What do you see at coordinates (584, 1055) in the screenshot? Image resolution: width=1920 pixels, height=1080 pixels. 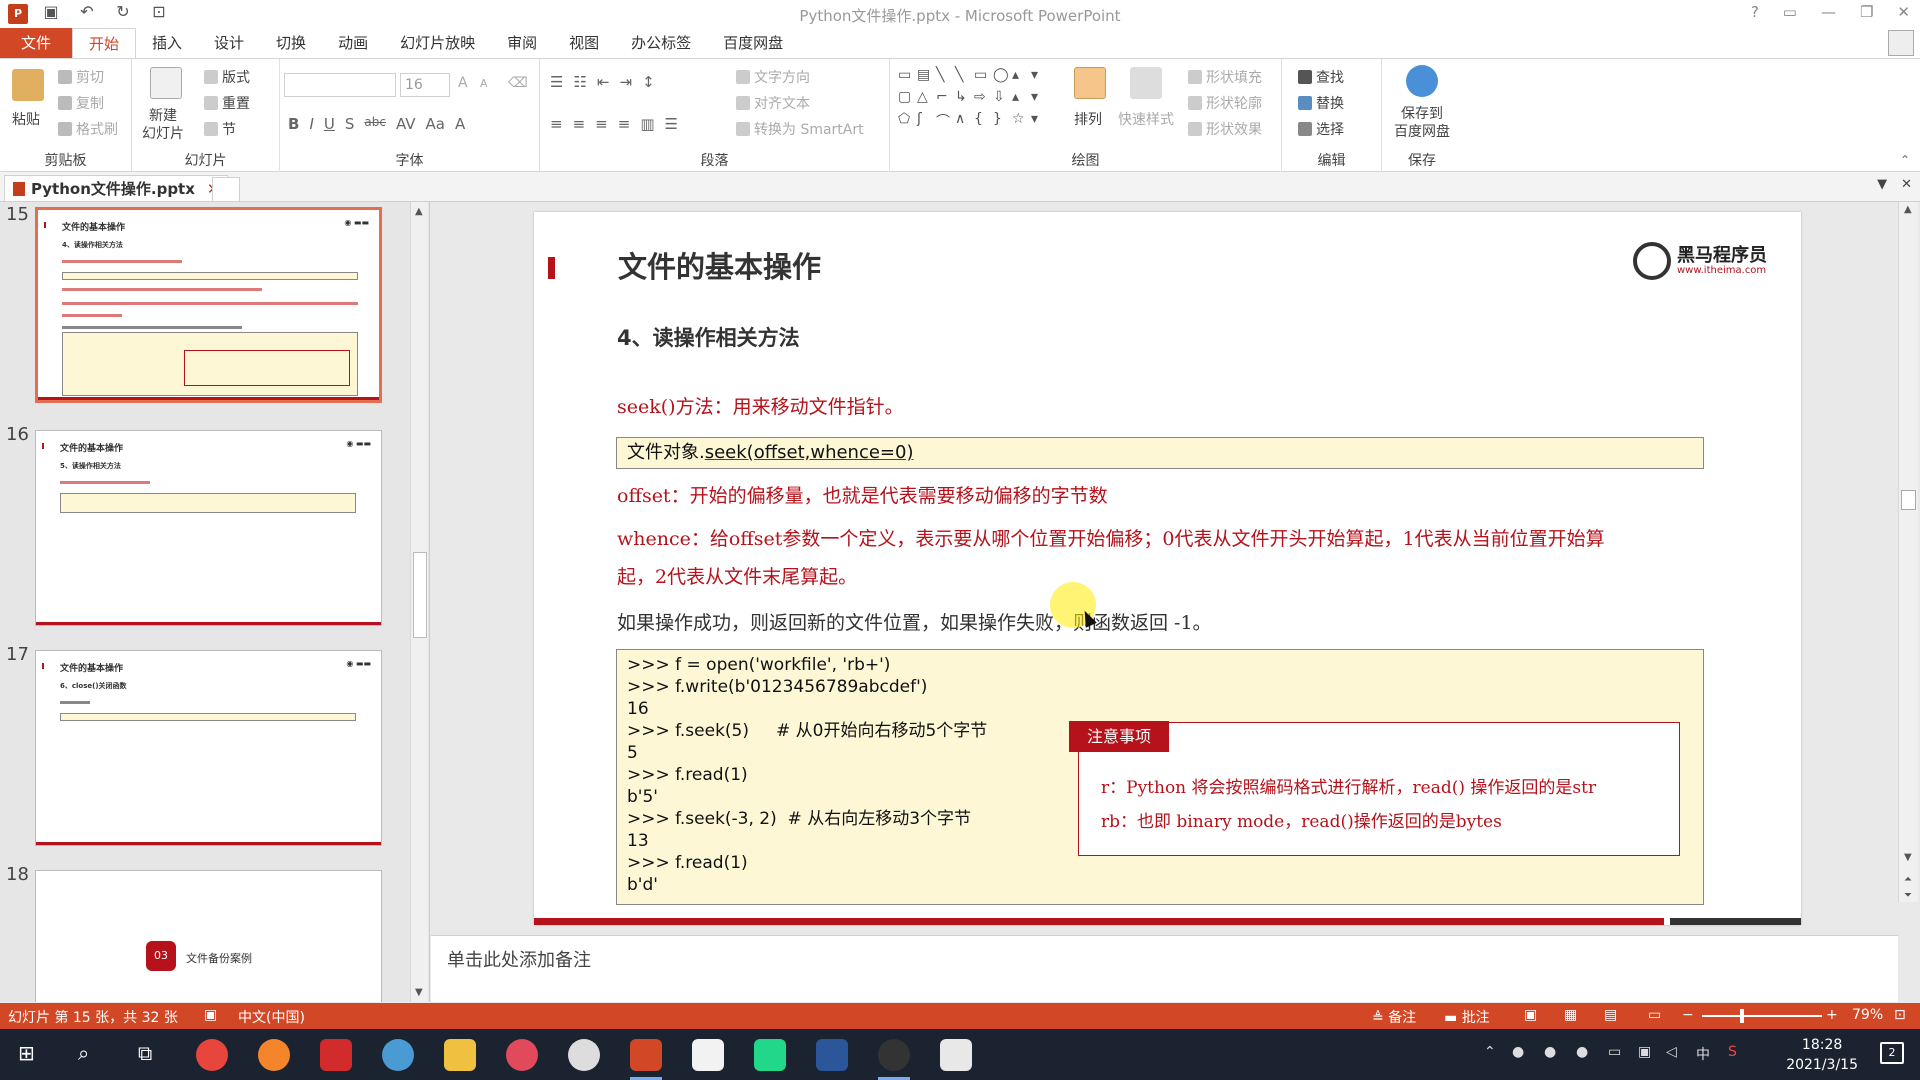 I see `clock-app-icon` at bounding box center [584, 1055].